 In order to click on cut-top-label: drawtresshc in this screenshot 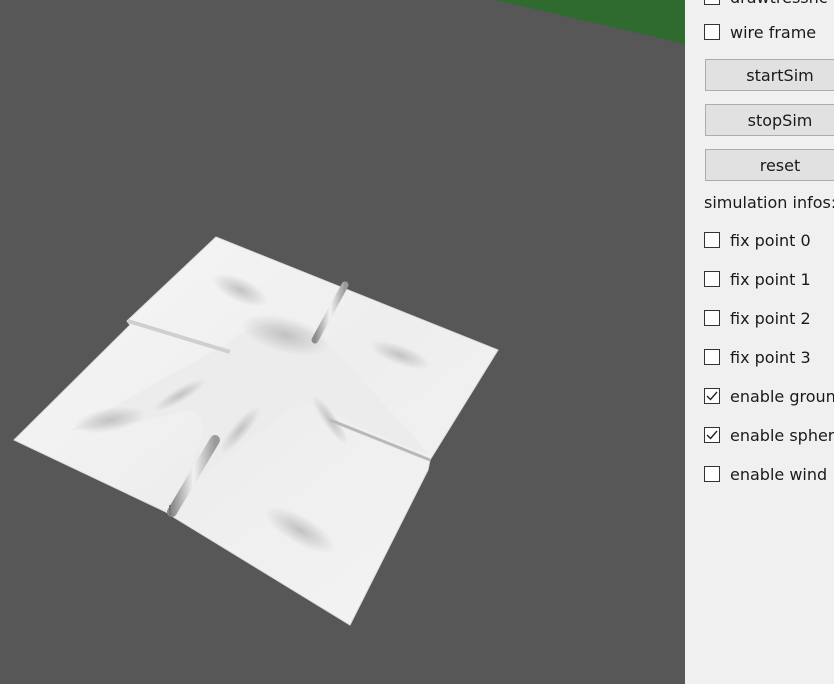, I will do `click(779, 3)`.